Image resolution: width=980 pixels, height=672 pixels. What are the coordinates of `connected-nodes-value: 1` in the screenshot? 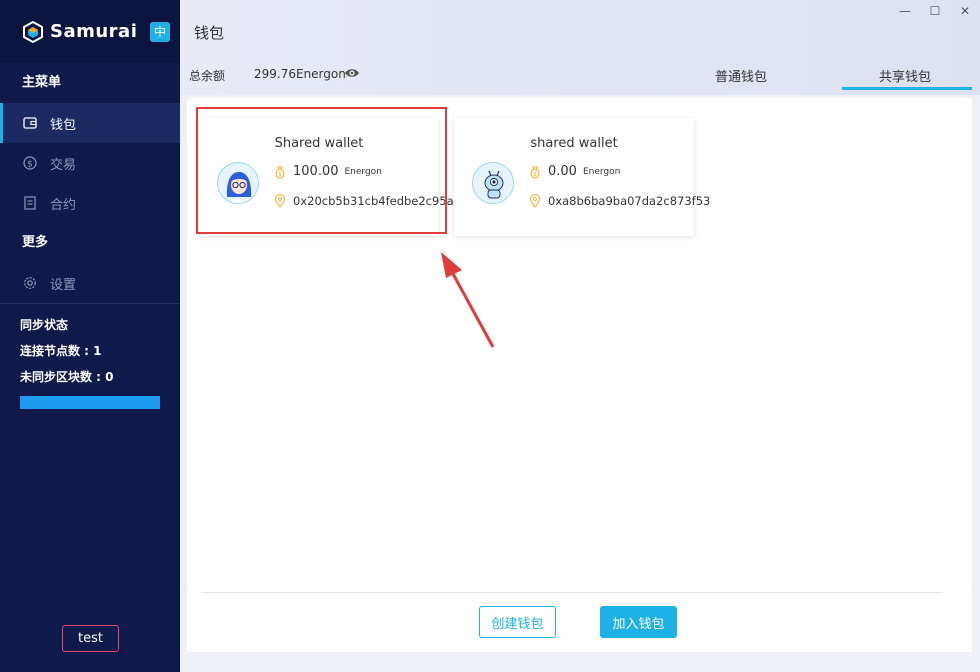 It's located at (97, 351).